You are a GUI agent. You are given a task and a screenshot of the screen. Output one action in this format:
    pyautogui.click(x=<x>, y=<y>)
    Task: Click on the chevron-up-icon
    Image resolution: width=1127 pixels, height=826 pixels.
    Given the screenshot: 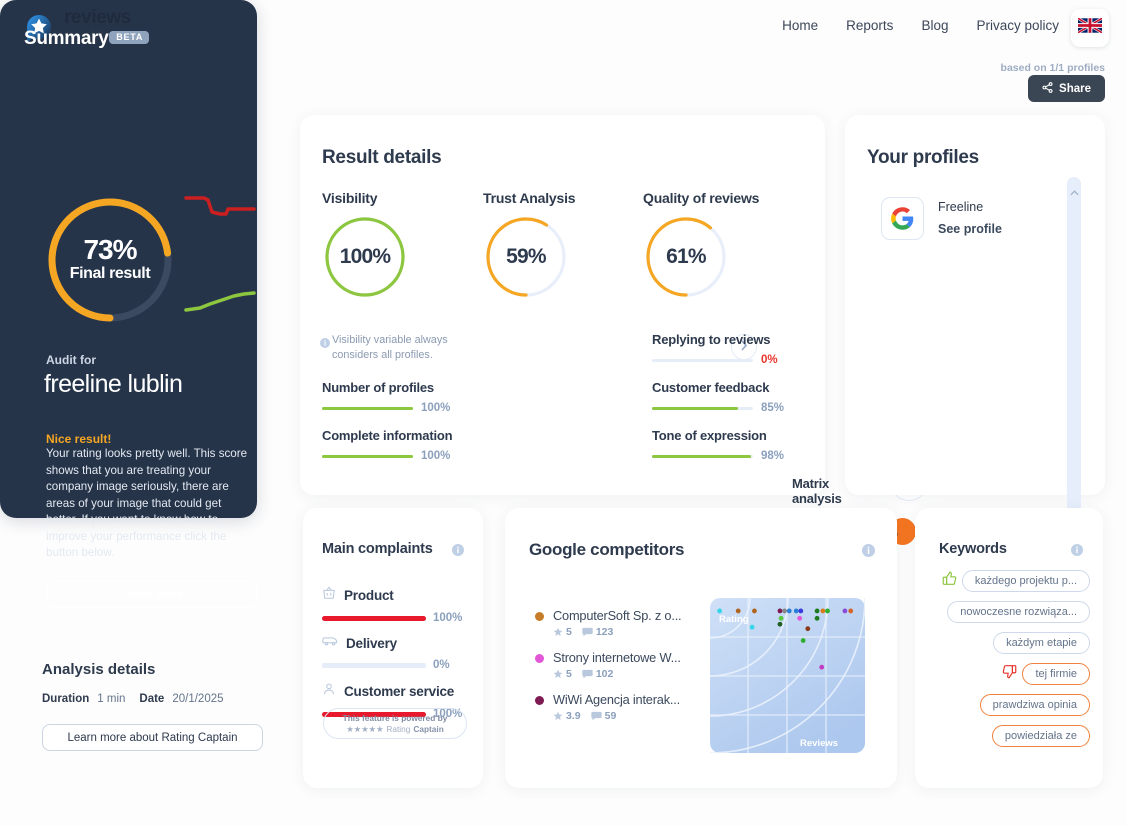 What is the action you would take?
    pyautogui.click(x=1074, y=192)
    